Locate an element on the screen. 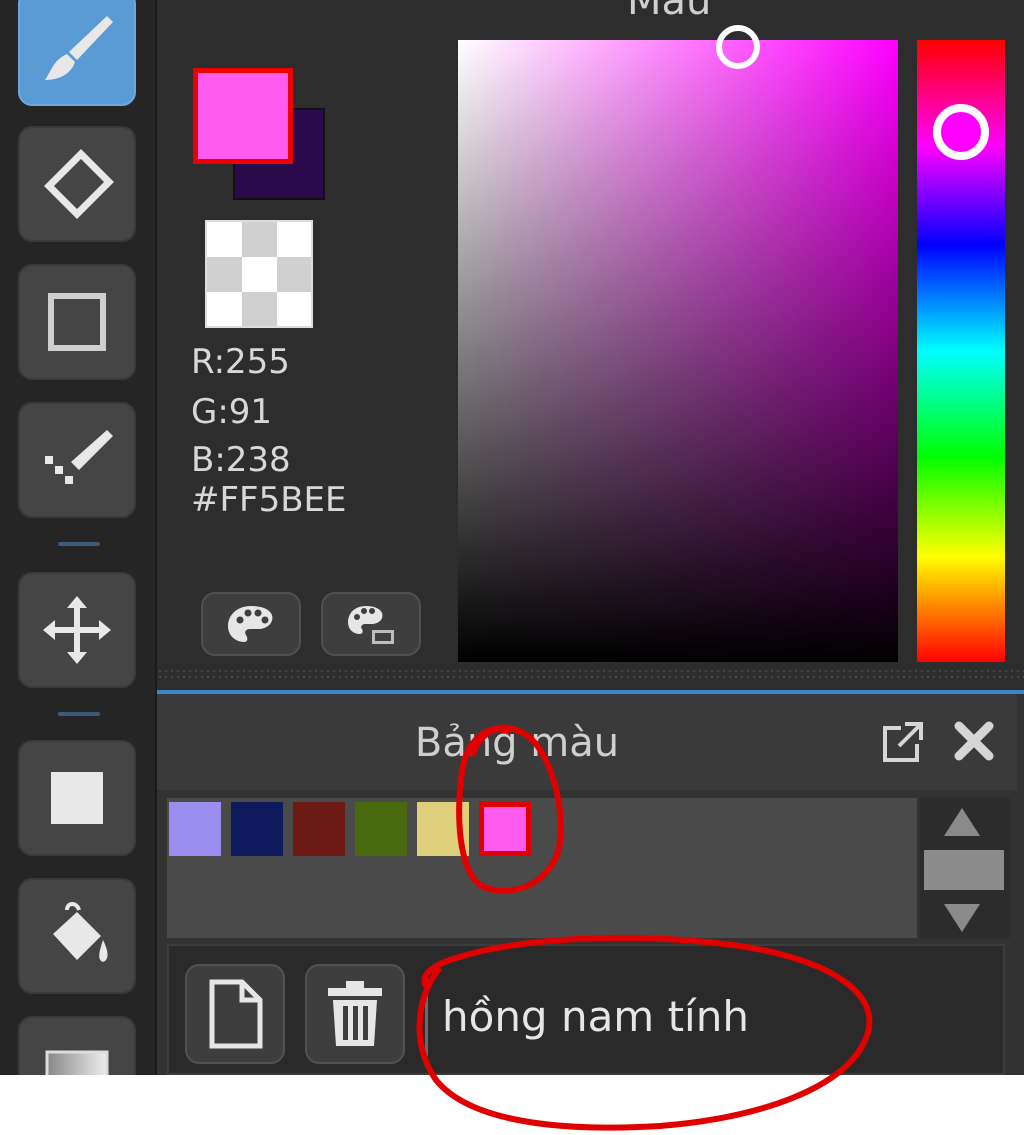 Image resolution: width=1024 pixels, height=1135 pixels. move-icon is located at coordinates (77, 630).